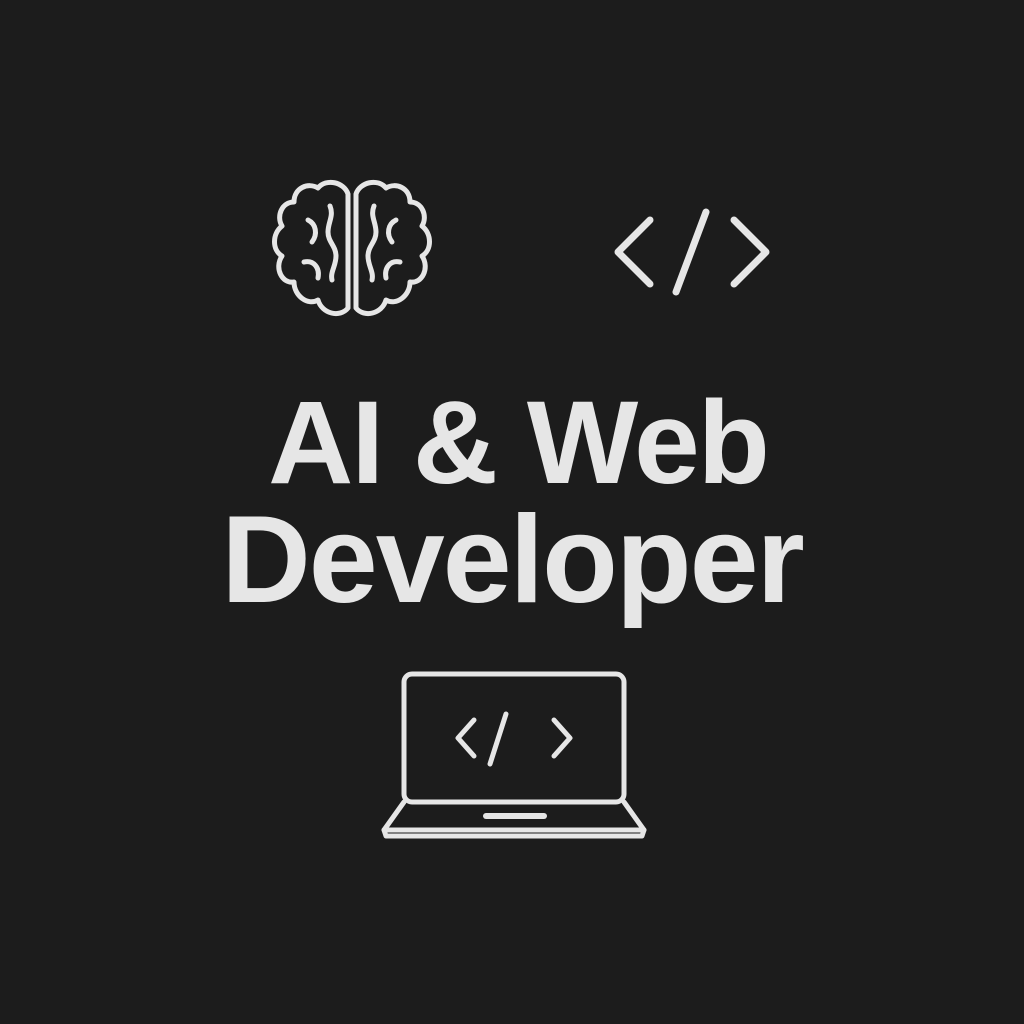 The height and width of the screenshot is (1024, 1024). Describe the element at coordinates (513, 560) in the screenshot. I see `headline-line-2: Developer` at that location.